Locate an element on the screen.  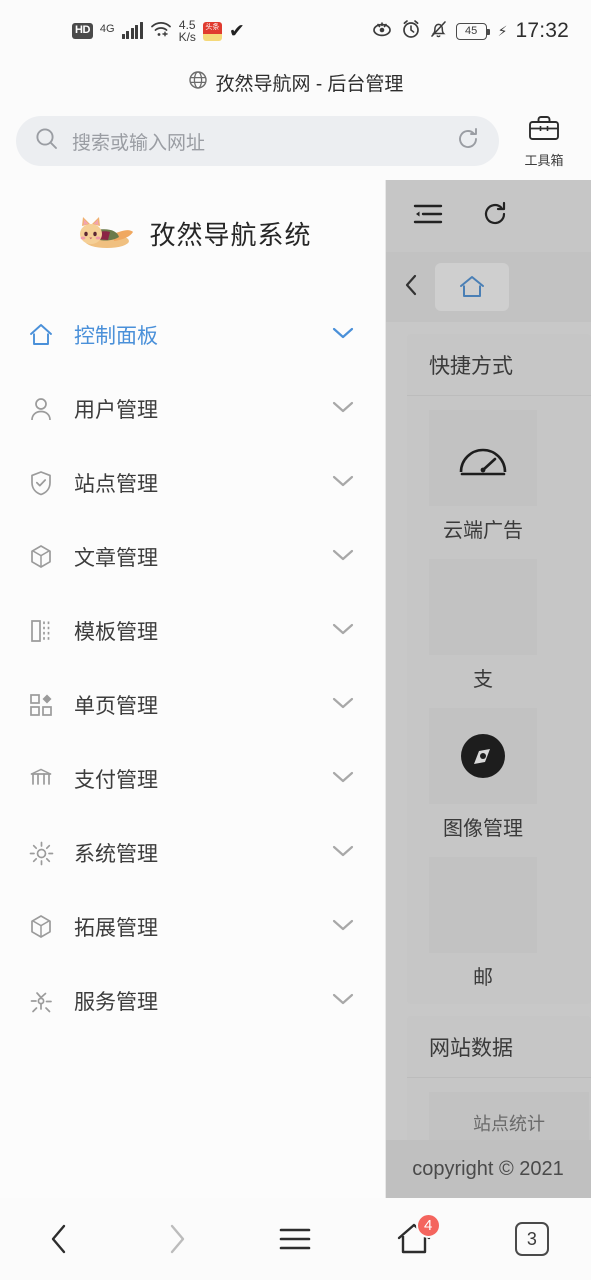
hamburger-menu-icon is located at coordinates (295, 1239).